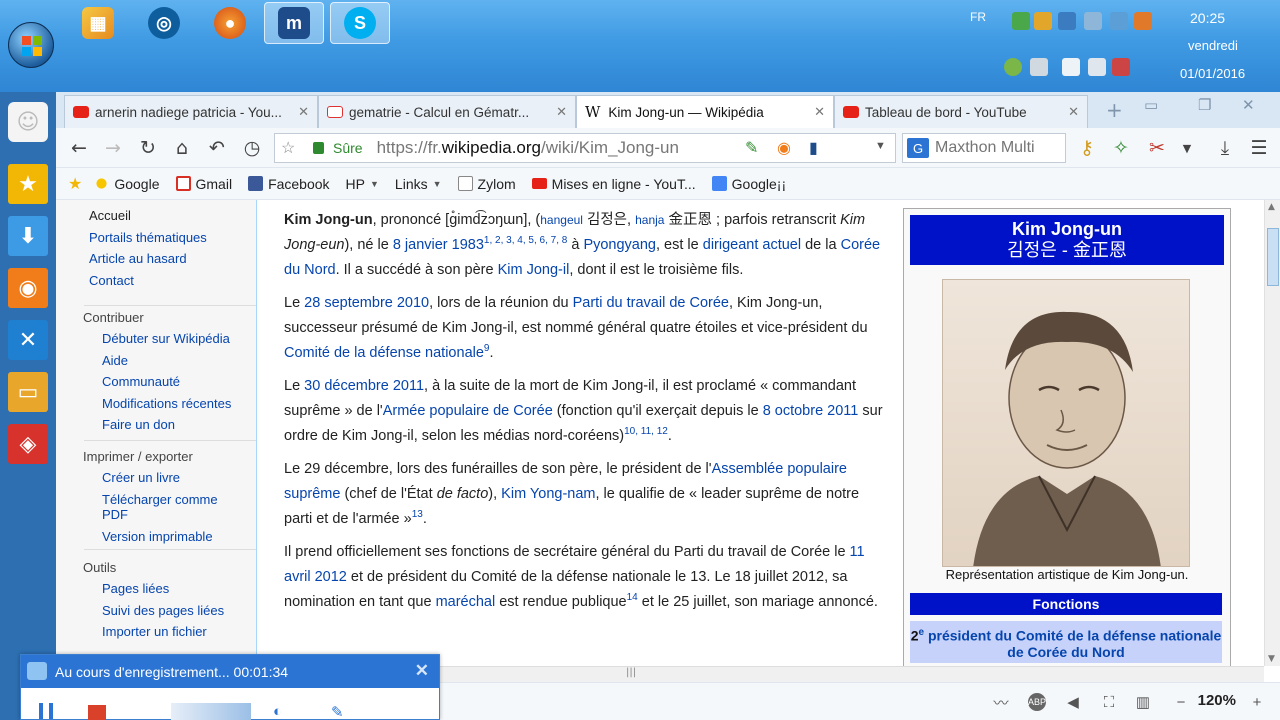 Image resolution: width=1280 pixels, height=720 pixels. I want to click on sidebar-link-hasard: Article au hasard, so click(171, 259).